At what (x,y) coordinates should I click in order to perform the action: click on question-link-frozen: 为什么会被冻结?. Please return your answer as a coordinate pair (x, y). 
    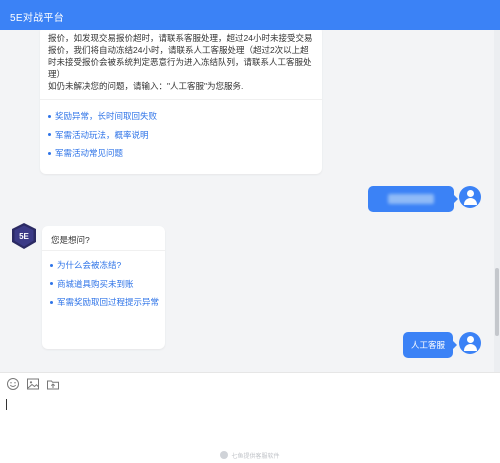
    Looking at the image, I should click on (104, 265).